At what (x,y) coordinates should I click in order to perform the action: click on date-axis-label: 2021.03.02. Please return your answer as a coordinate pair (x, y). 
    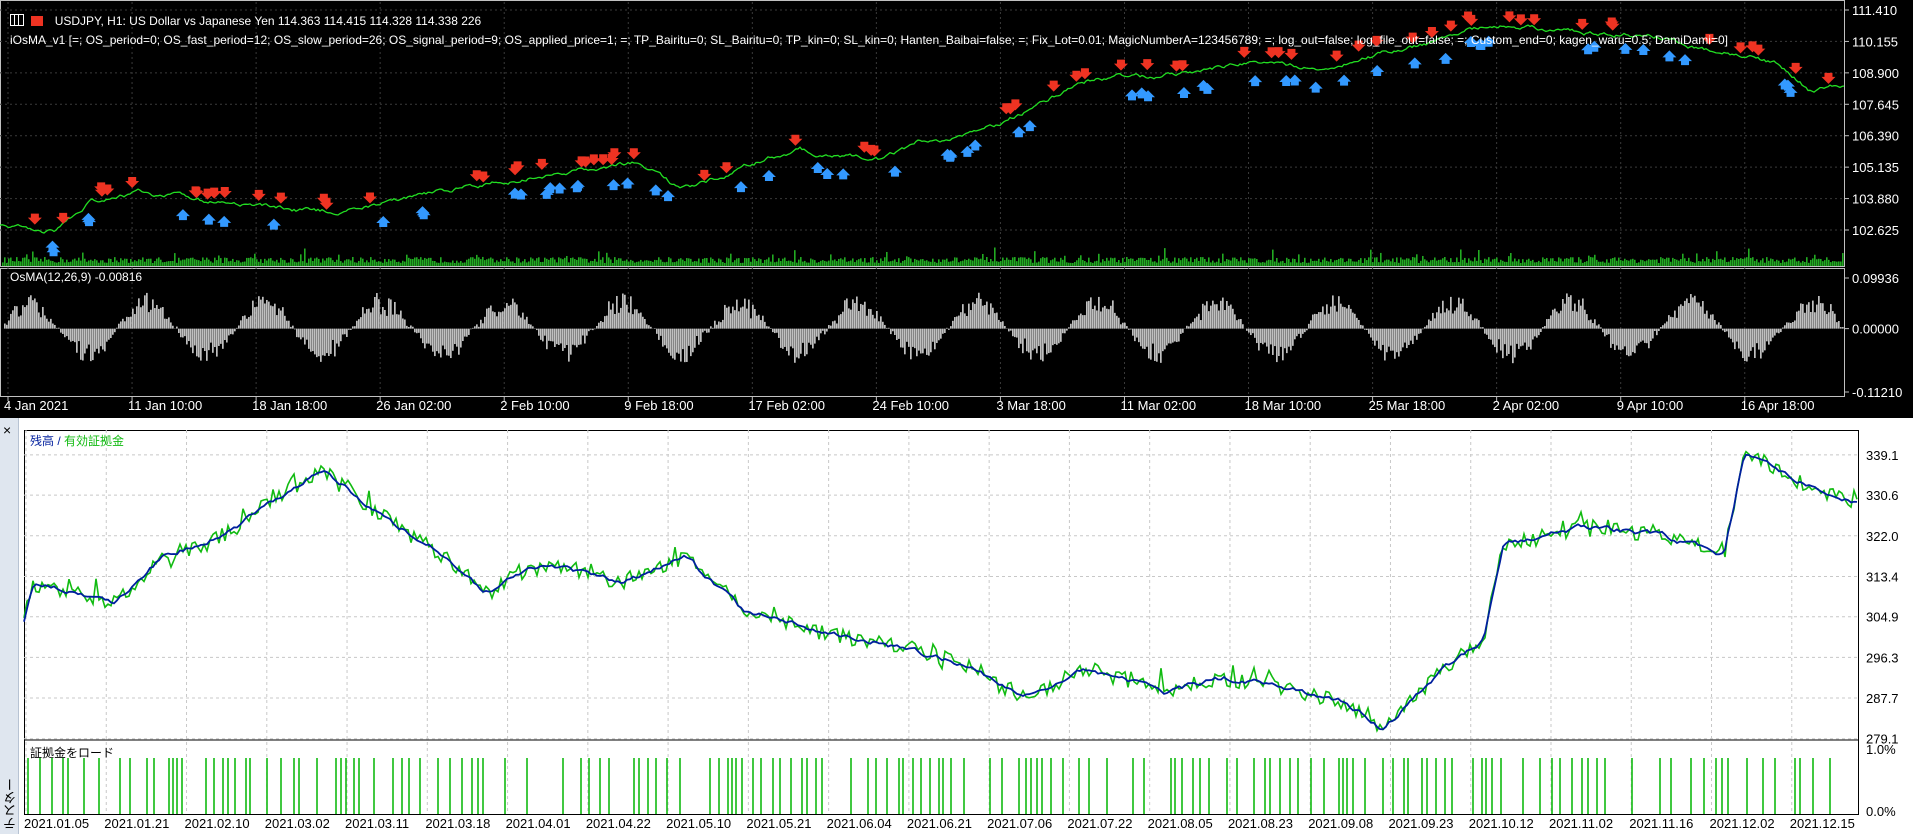
    Looking at the image, I should click on (297, 823).